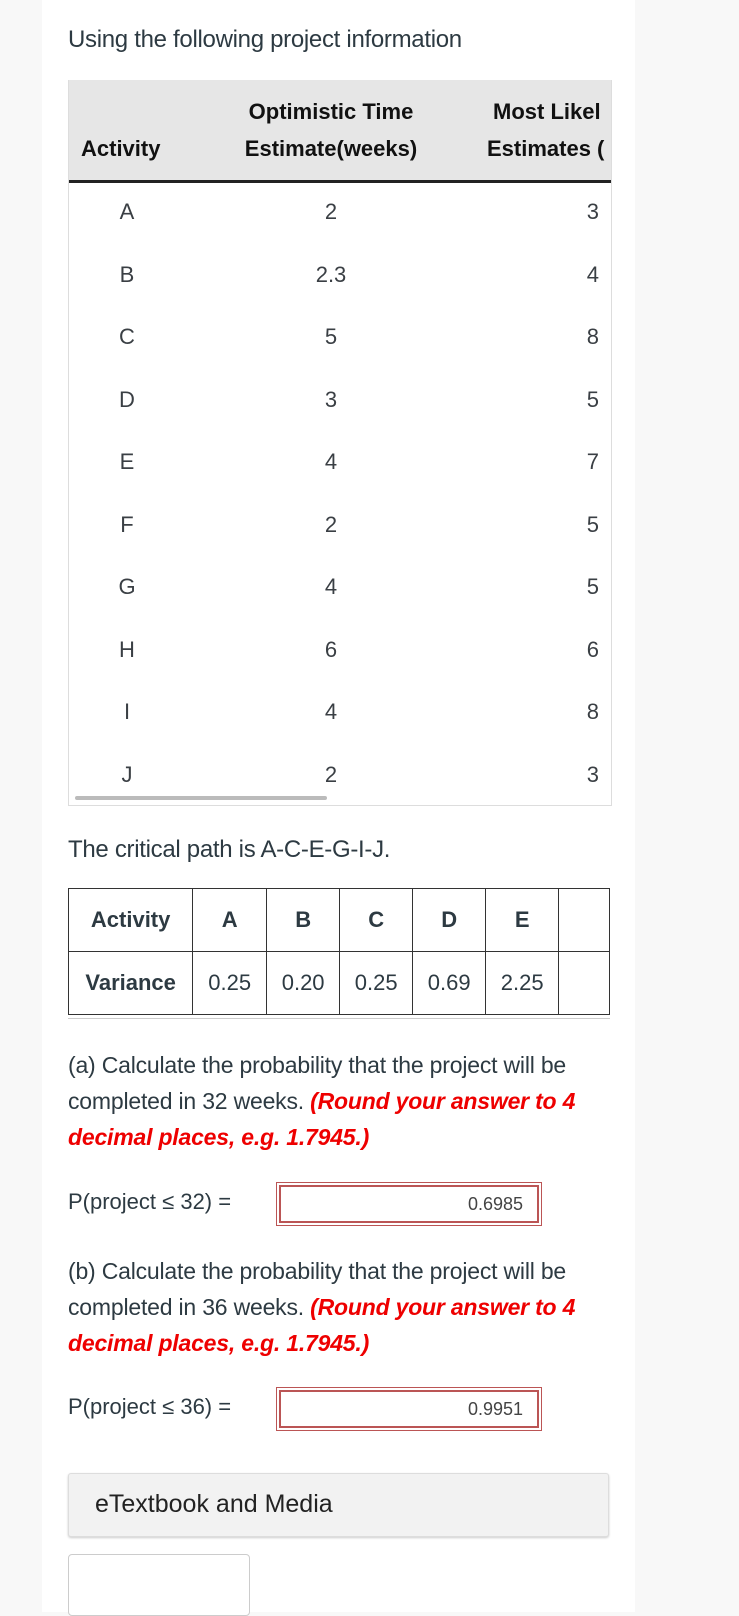 The width and height of the screenshot is (739, 1616). I want to click on header-line: Estimate(weeks), so click(331, 148).